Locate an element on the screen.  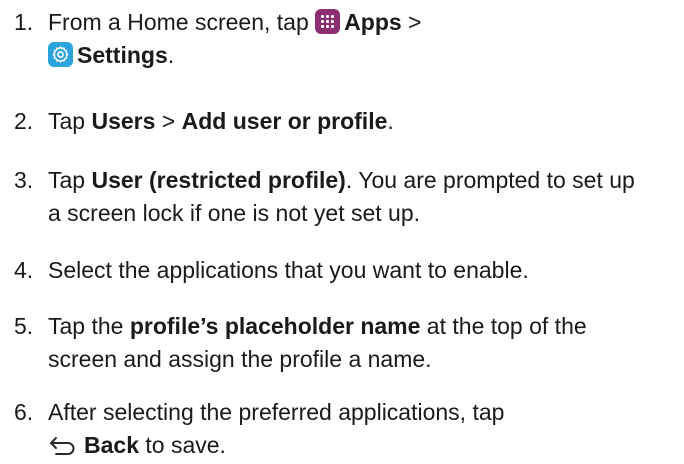
step-2-intro: Tap is located at coordinates (70, 121).